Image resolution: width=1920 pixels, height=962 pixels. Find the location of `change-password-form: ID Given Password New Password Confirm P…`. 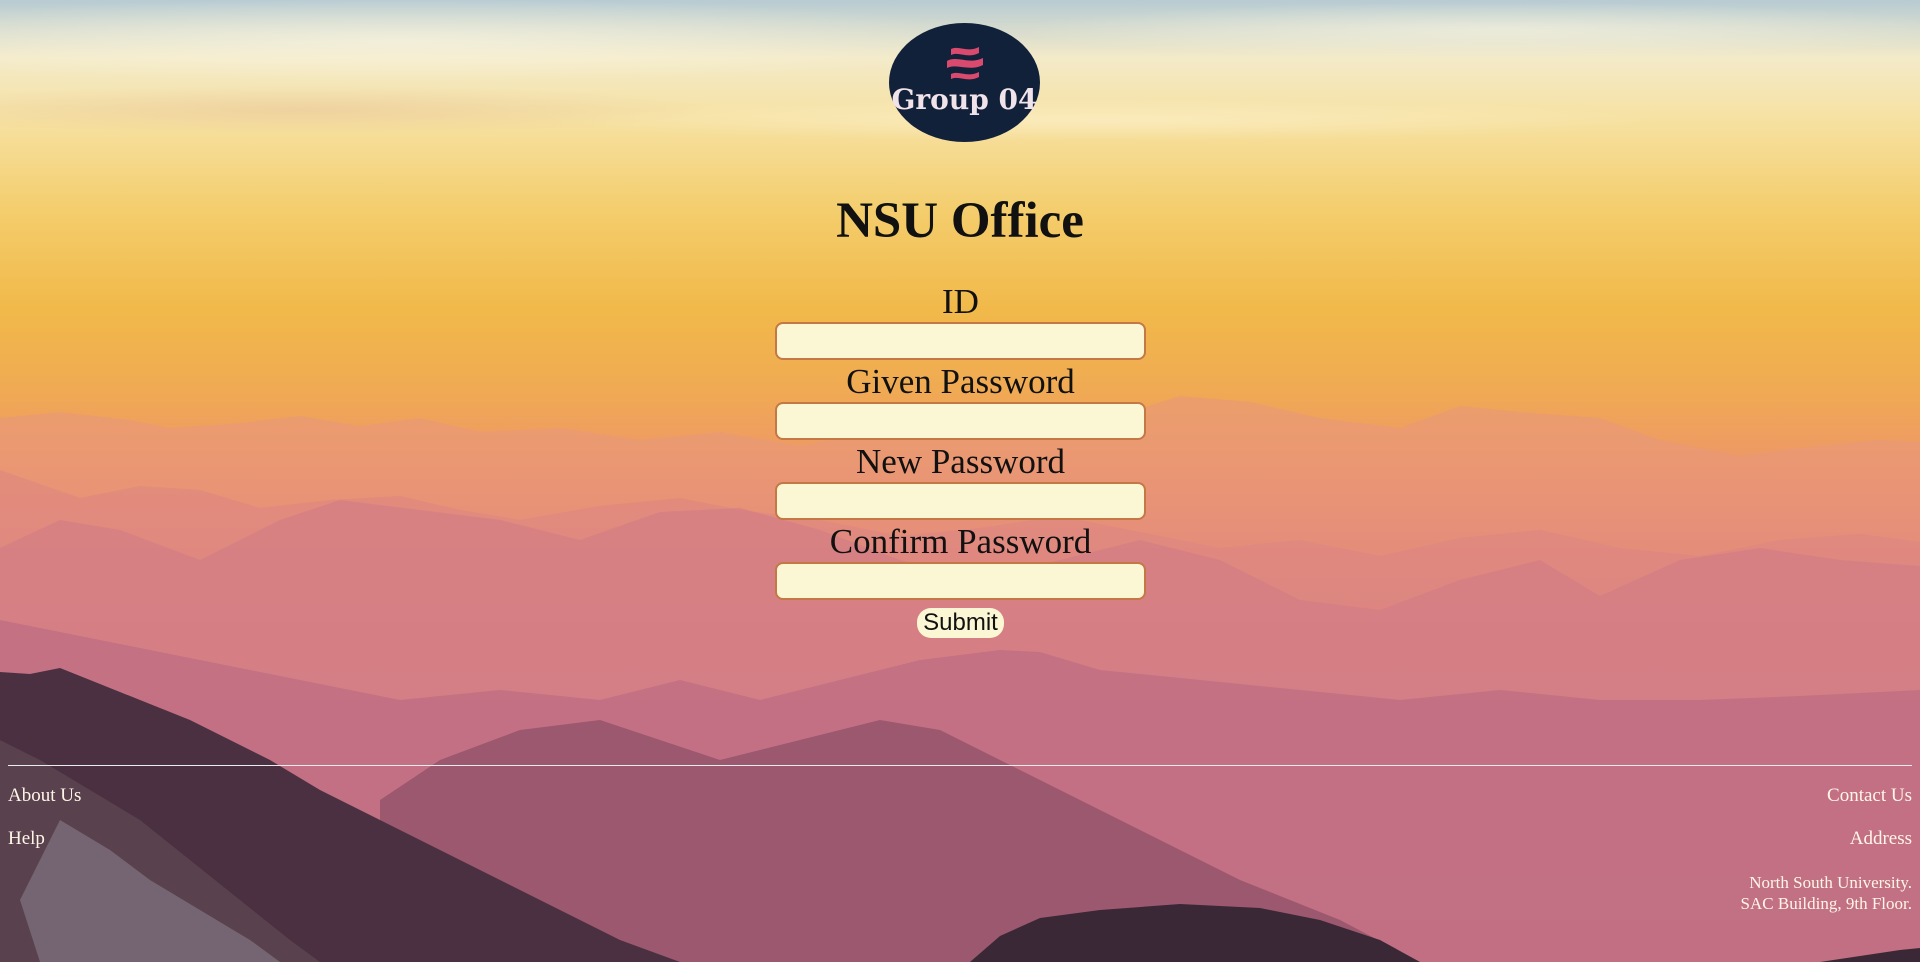

change-password-form: ID Given Password New Password Confirm P… is located at coordinates (960, 460).